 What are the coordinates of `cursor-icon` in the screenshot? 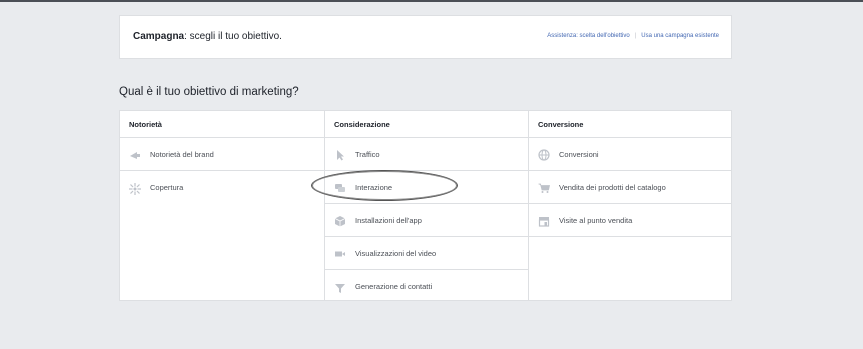 It's located at (340, 154).